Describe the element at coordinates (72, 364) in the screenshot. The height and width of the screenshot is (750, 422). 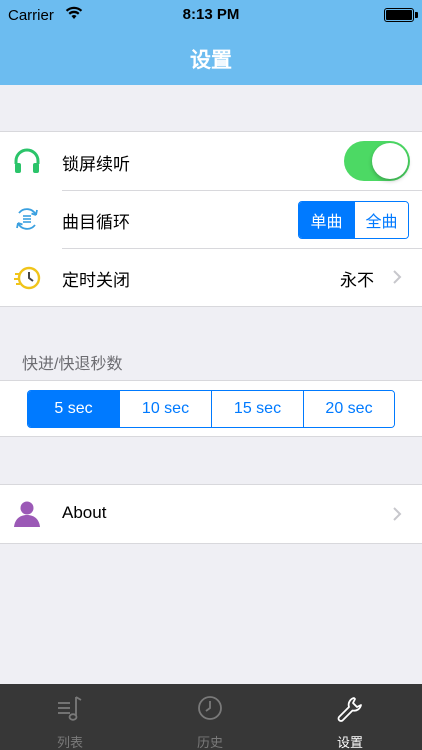
I see `seek-section-header: 快进/快退秒数` at that location.